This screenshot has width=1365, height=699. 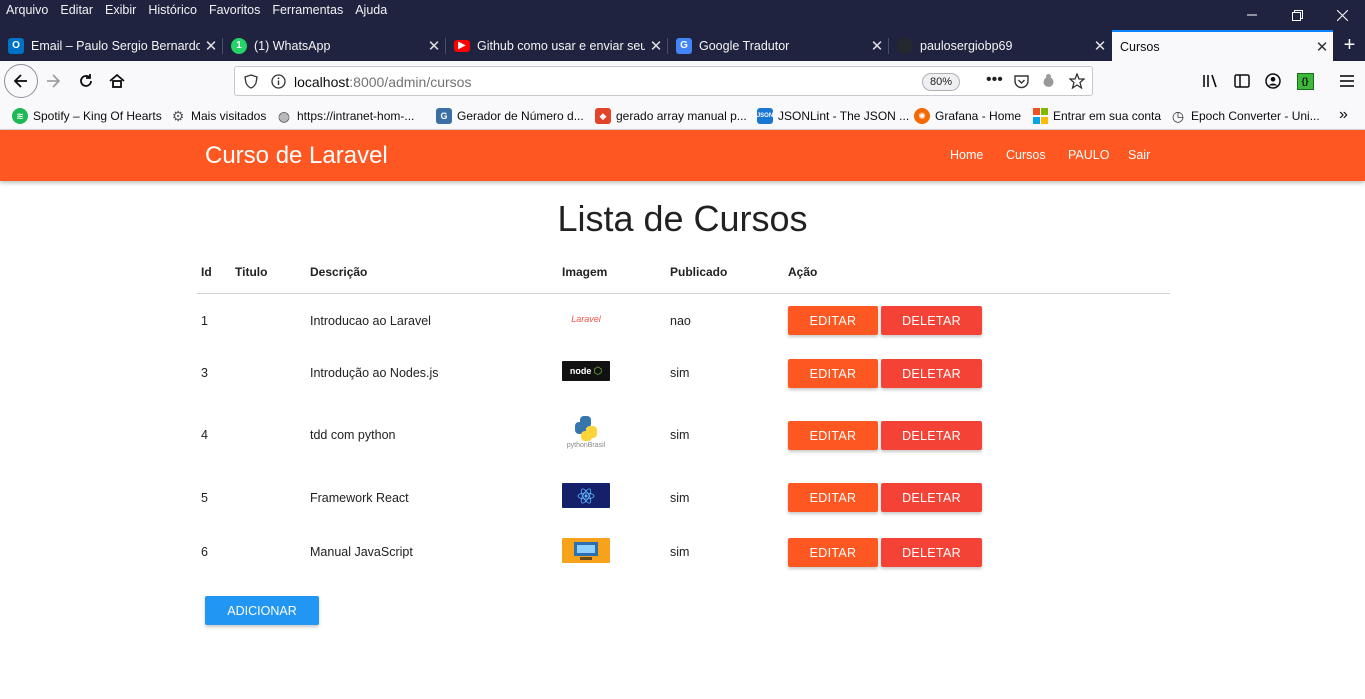 What do you see at coordinates (682, 155) in the screenshot?
I see `app-navbar: Curso de Laravel Home Cursos PAULO Sair` at bounding box center [682, 155].